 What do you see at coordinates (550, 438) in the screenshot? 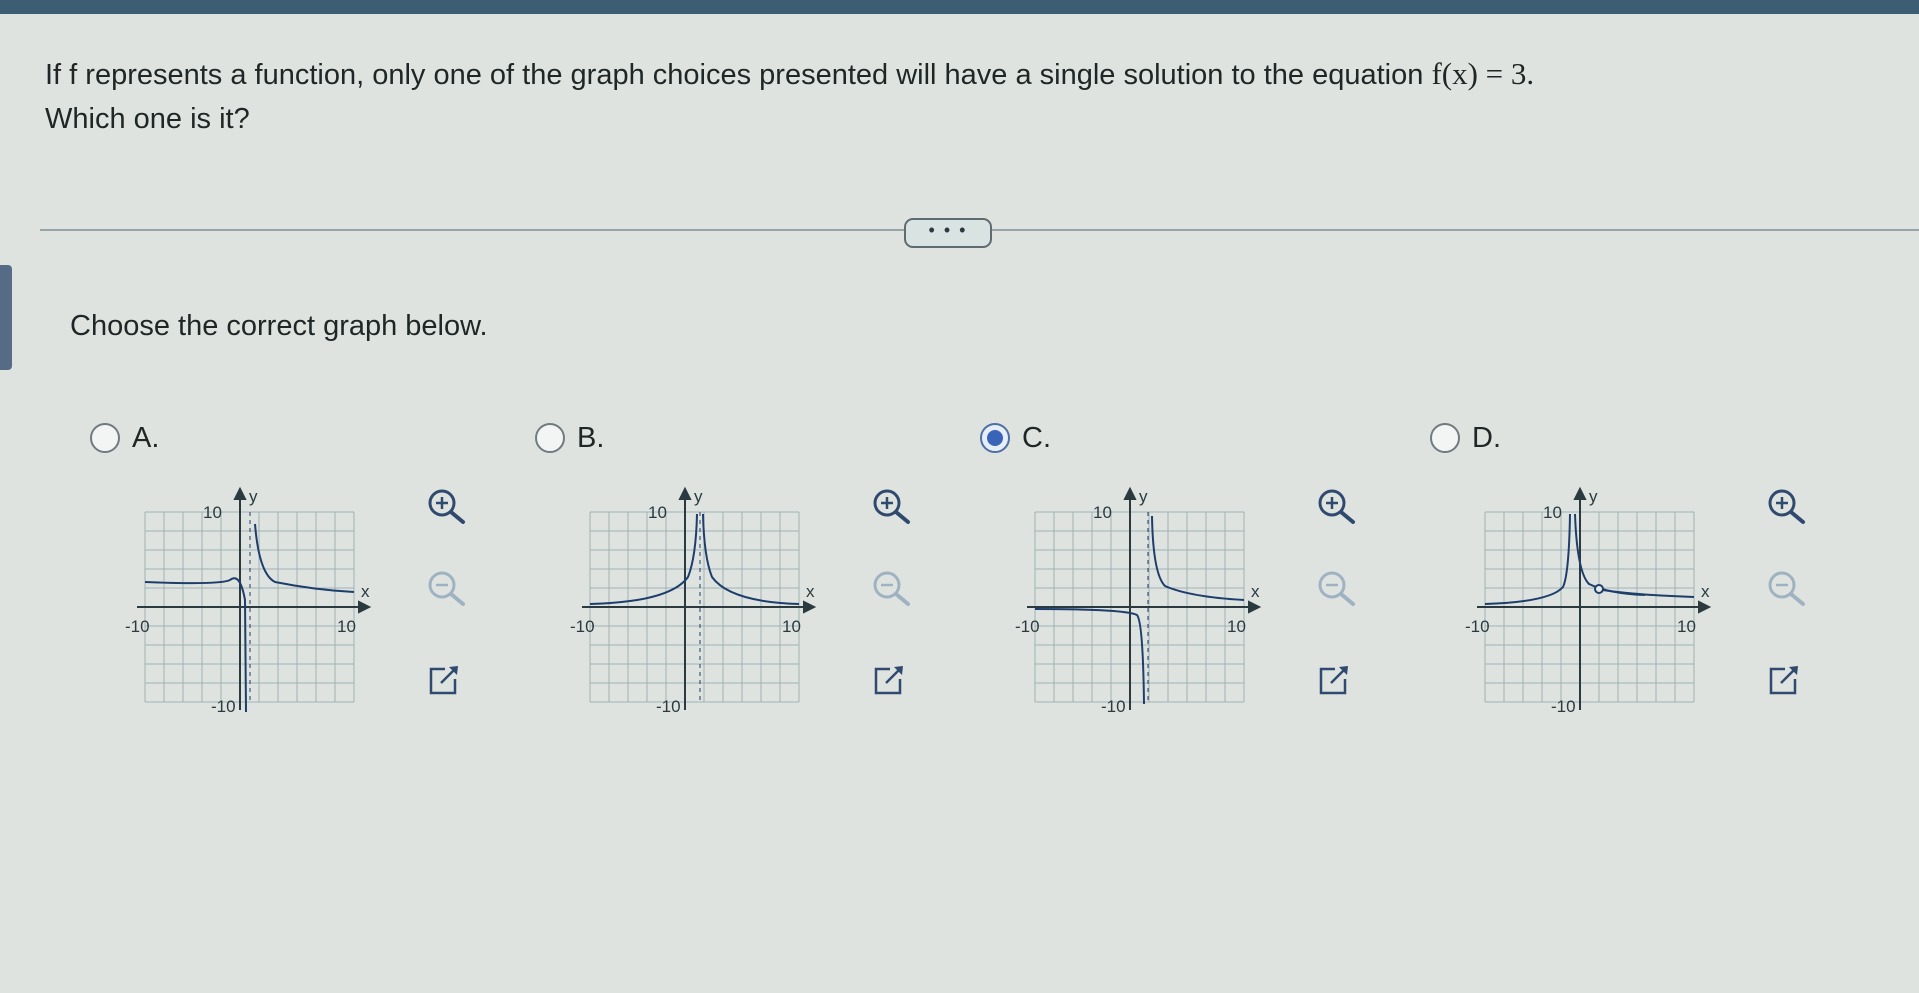
I see `option-b-radio` at bounding box center [550, 438].